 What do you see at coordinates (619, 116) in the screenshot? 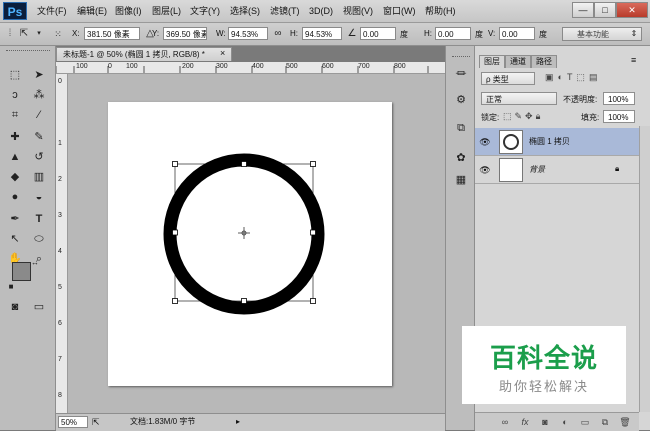
I see `fill-field: 100%` at bounding box center [619, 116].